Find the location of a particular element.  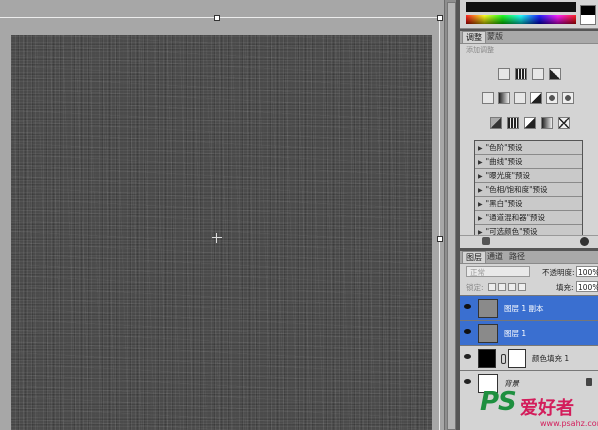

lock-icon is located at coordinates (589, 382).